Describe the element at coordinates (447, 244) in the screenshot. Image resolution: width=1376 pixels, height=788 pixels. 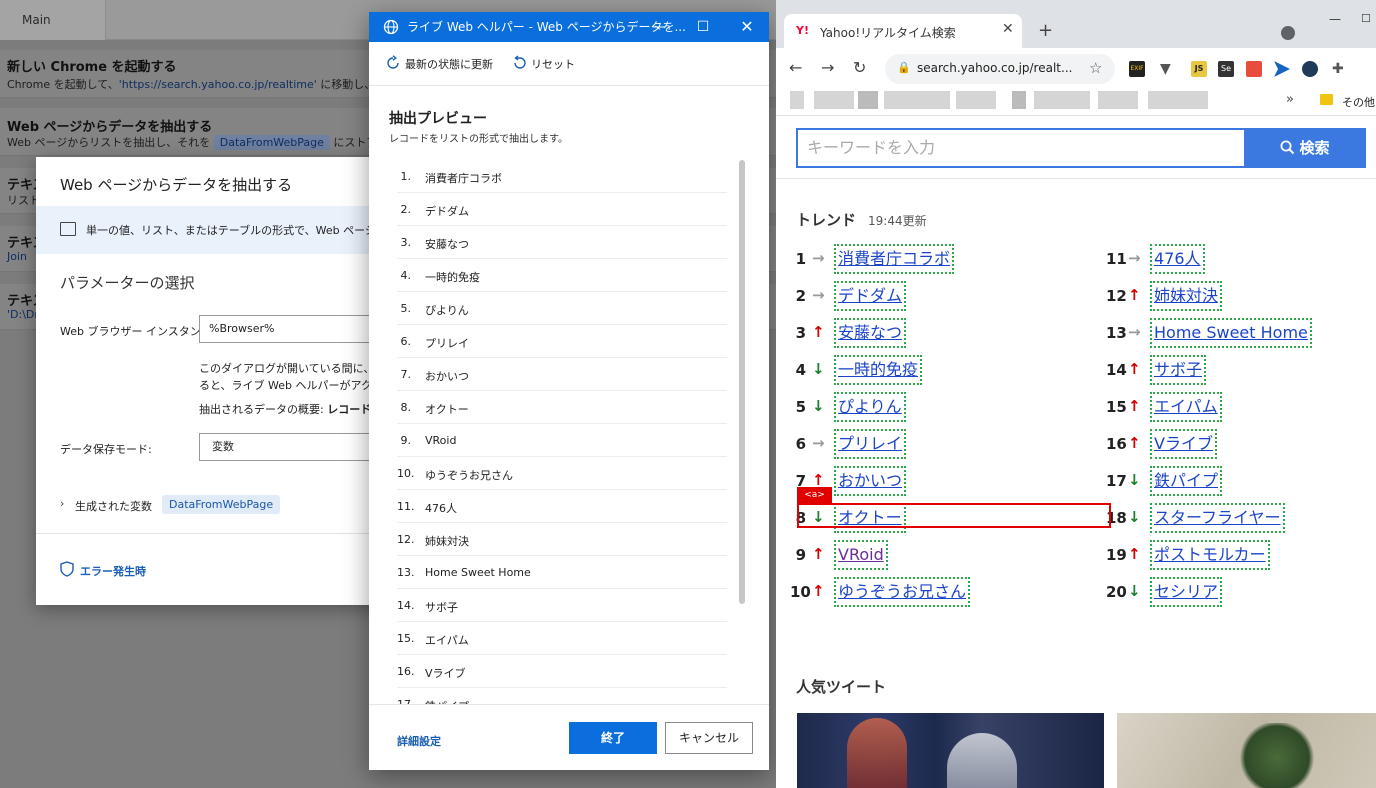
I see `item-value: 安藤なつ` at that location.